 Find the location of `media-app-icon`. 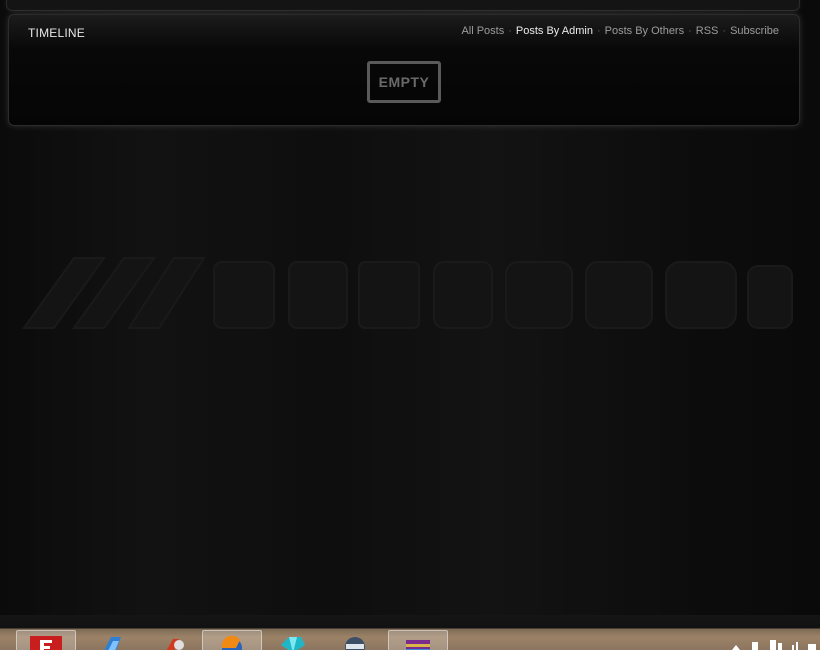

media-app-icon is located at coordinates (112, 643).